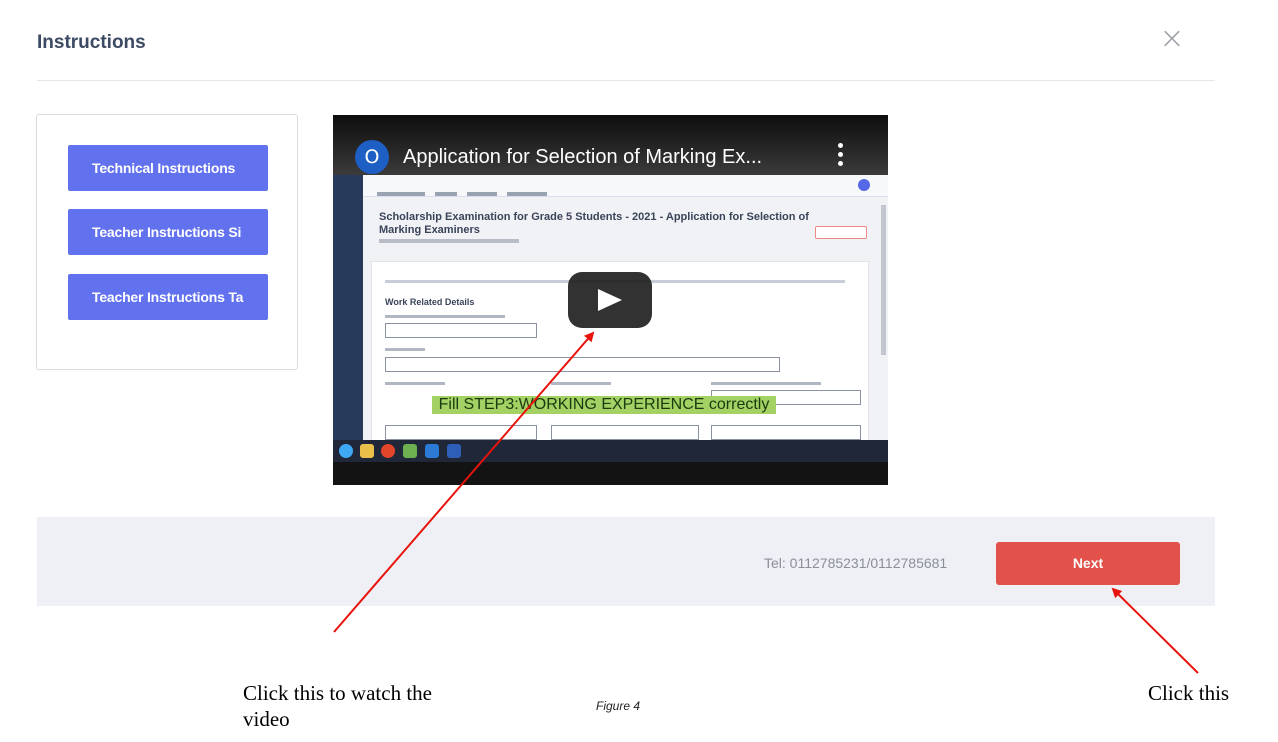 The width and height of the screenshot is (1278, 742). Describe the element at coordinates (454, 451) in the screenshot. I see `taskbar-word-icon` at that location.